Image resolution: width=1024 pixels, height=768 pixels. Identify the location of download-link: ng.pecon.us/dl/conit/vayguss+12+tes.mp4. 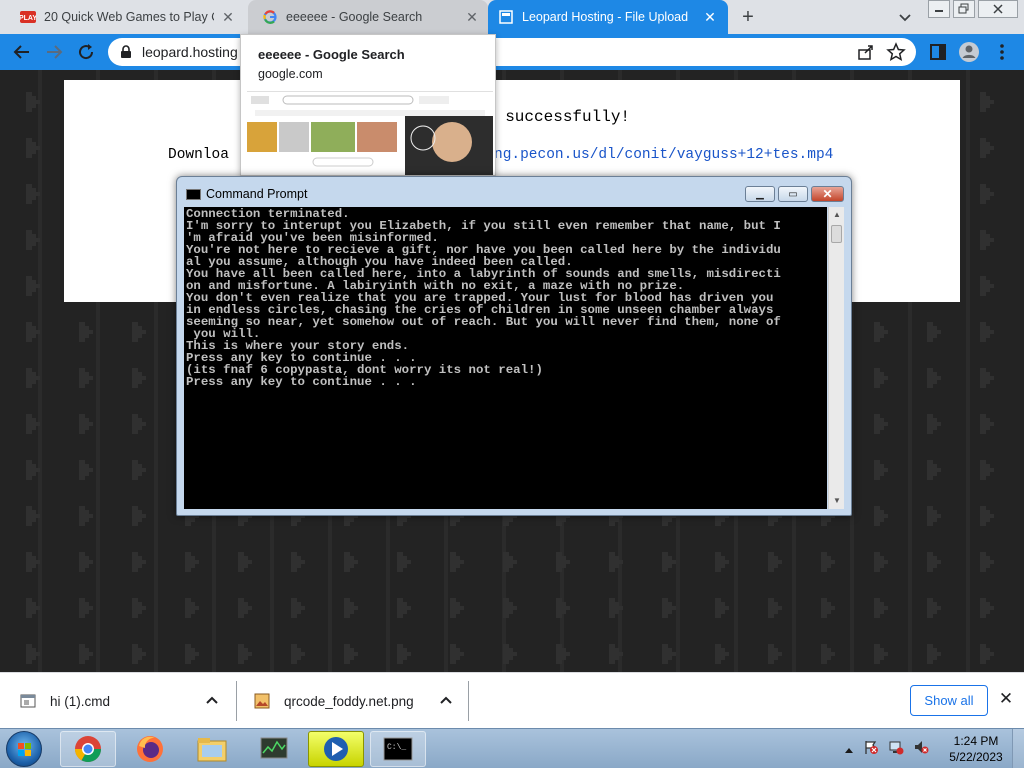
(663, 155).